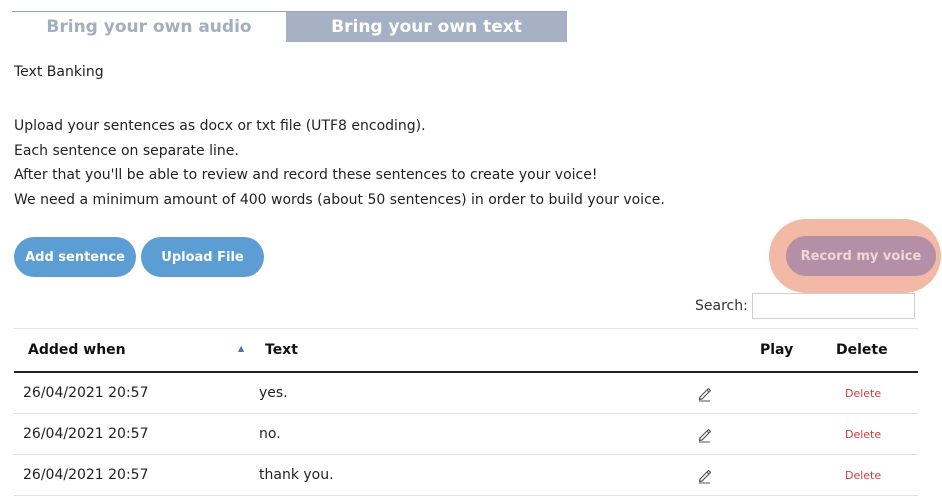 The width and height of the screenshot is (942, 496). Describe the element at coordinates (59, 72) in the screenshot. I see `page-title: Text Banking` at that location.